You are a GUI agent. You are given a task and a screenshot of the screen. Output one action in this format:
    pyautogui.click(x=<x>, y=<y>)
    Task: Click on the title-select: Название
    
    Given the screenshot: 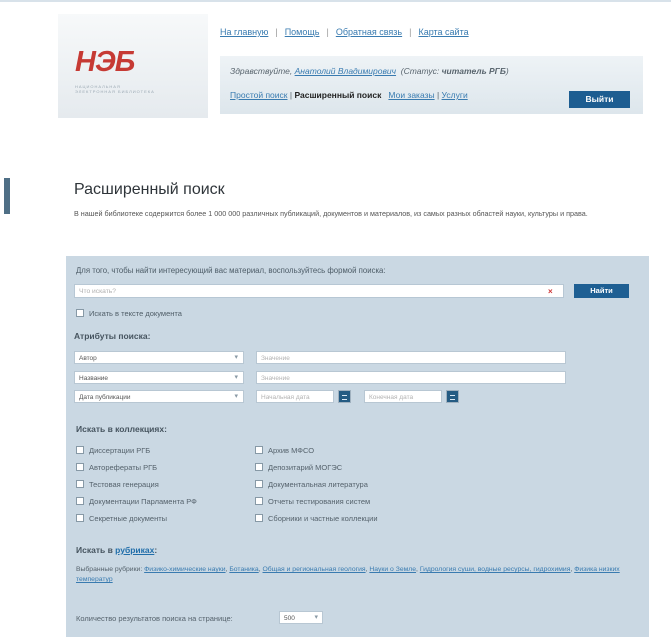 What is the action you would take?
    pyautogui.click(x=159, y=377)
    